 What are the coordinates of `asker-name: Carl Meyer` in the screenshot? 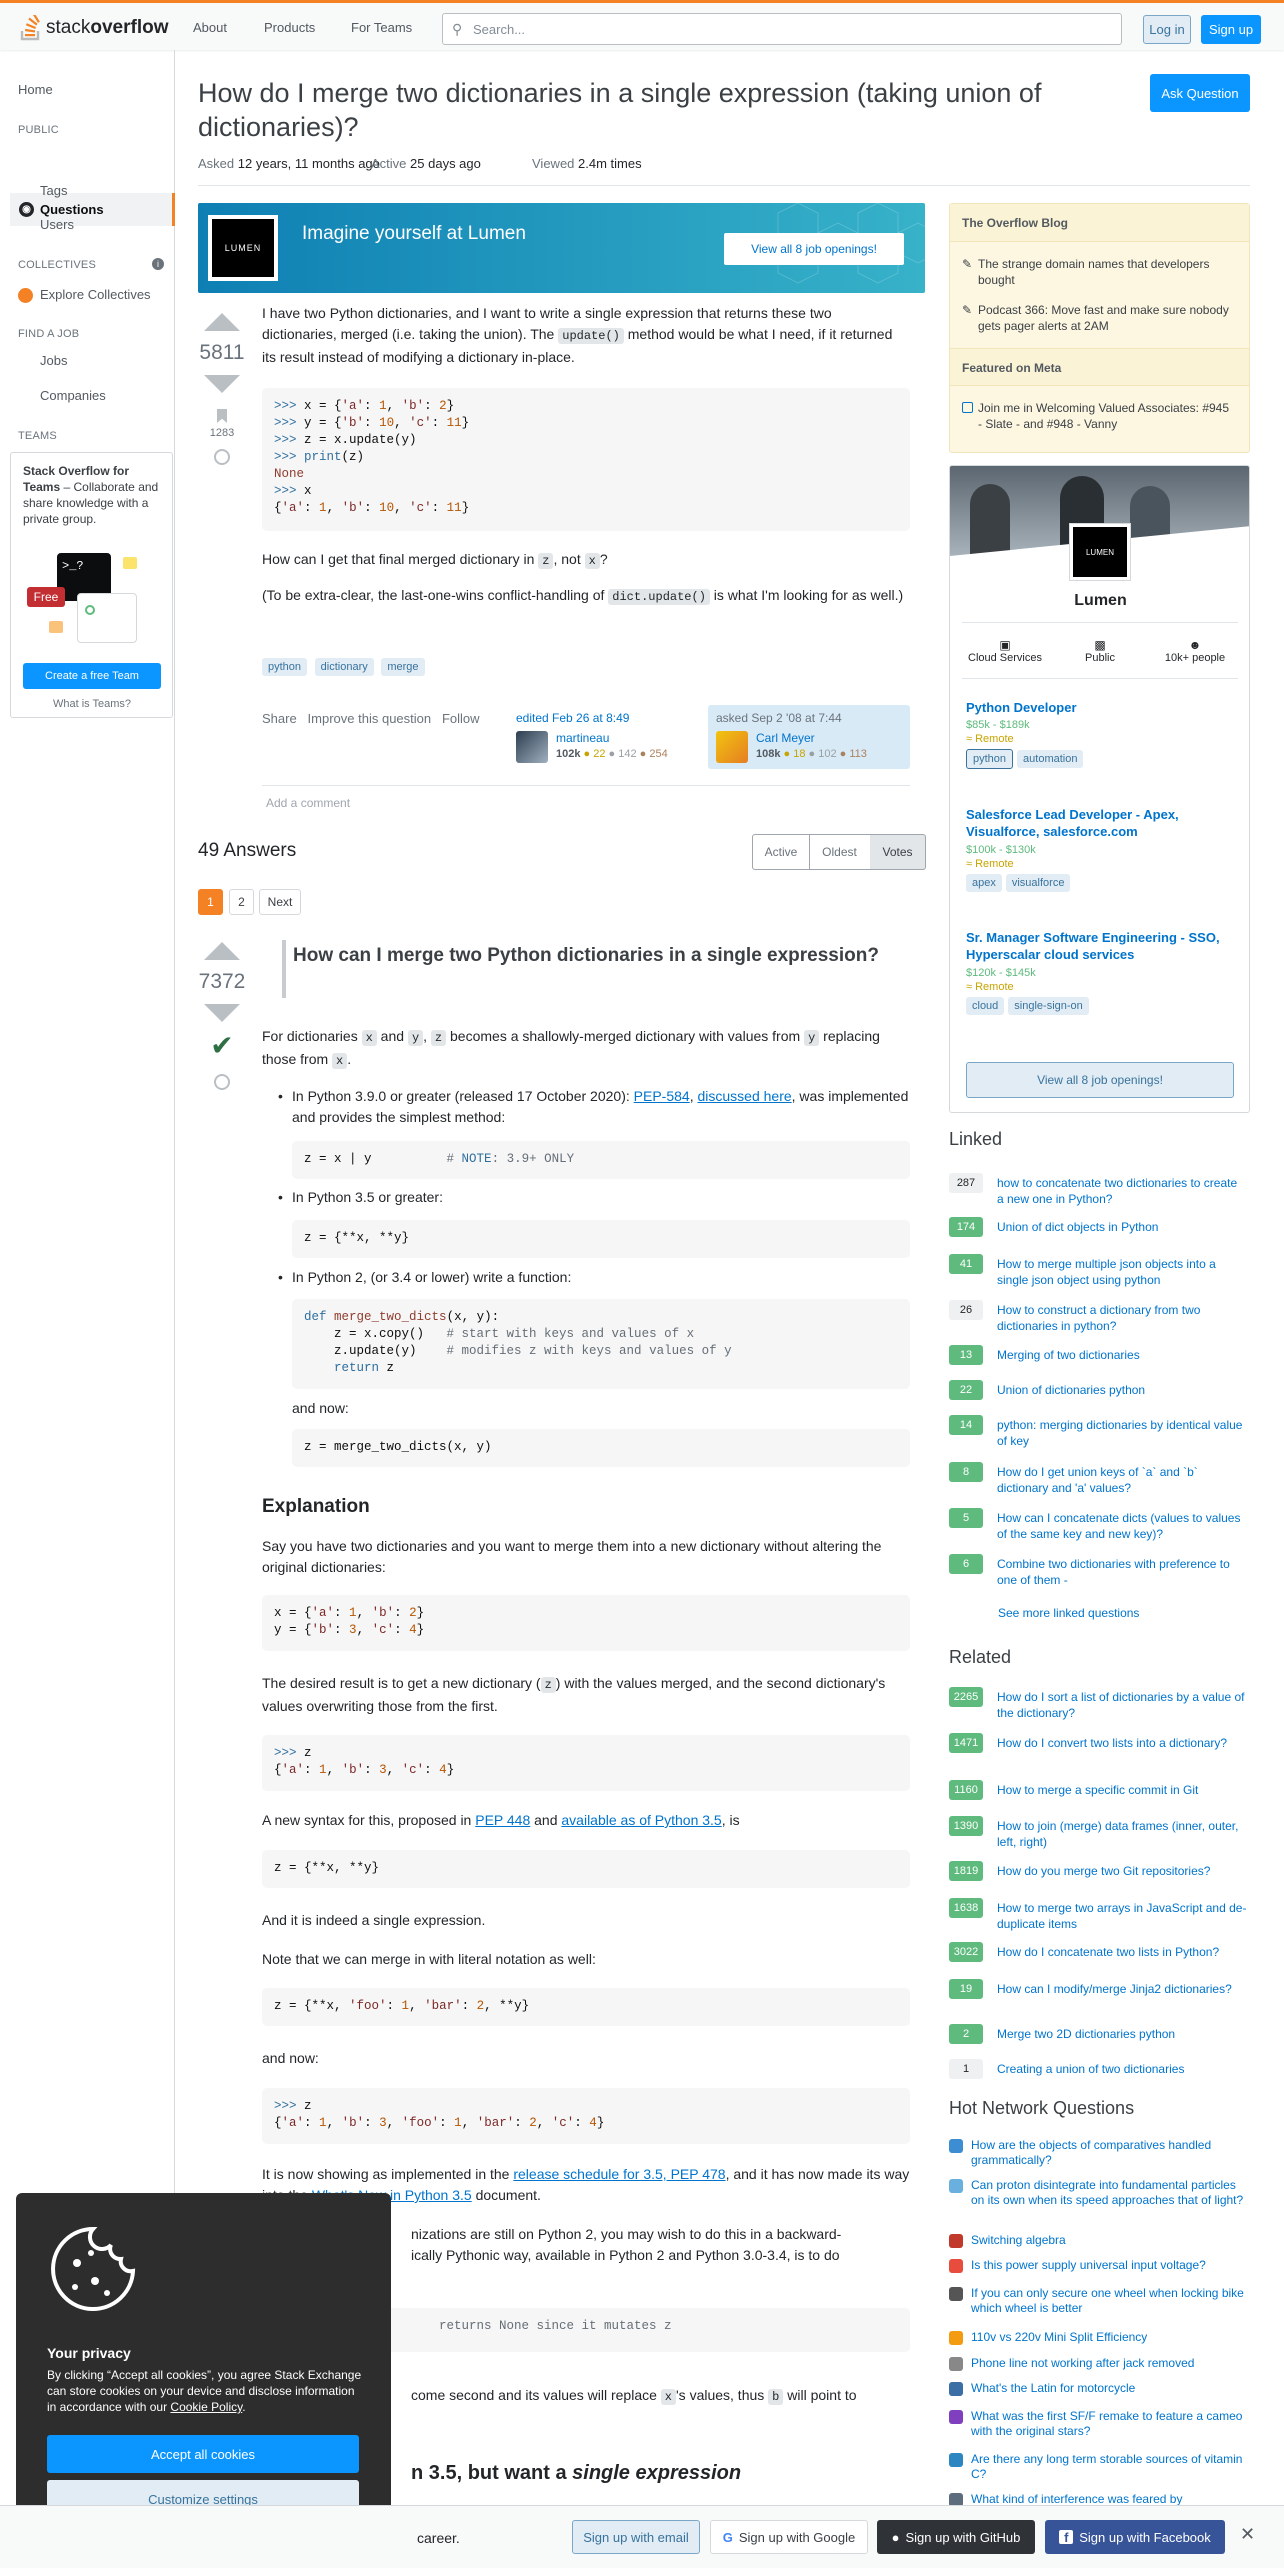 It's located at (785, 738).